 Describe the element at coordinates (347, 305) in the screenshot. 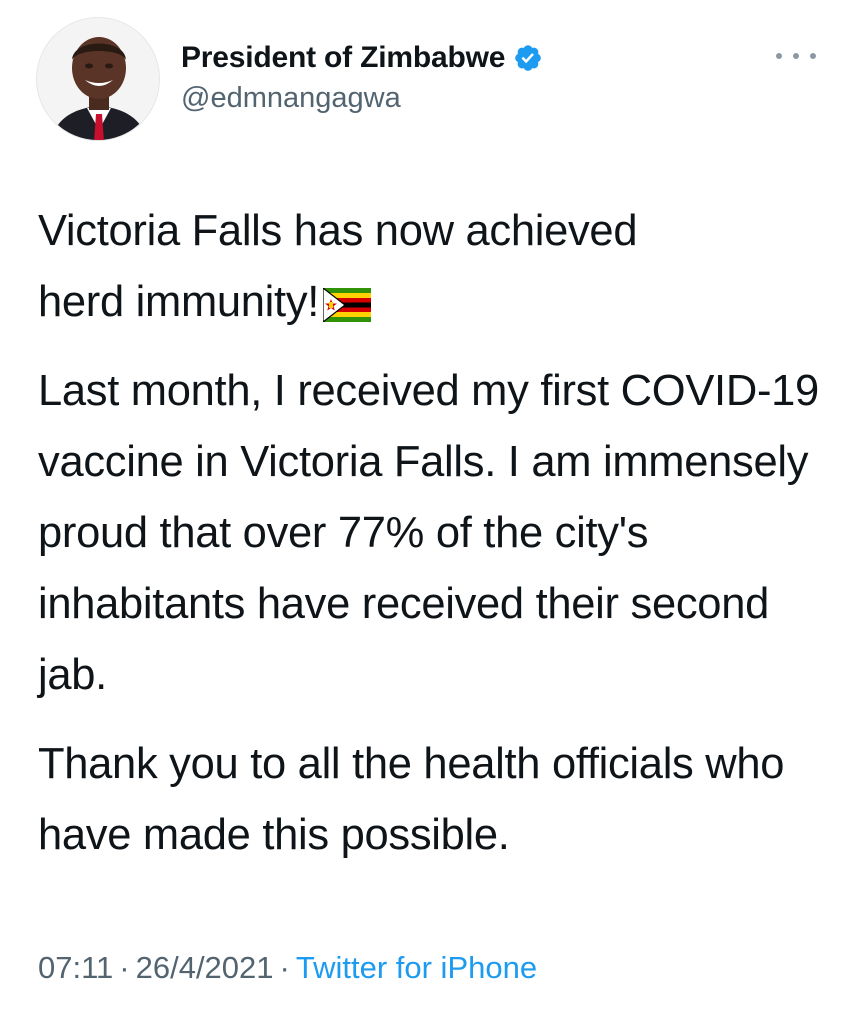

I see `zimbabwe-flag-icon` at that location.